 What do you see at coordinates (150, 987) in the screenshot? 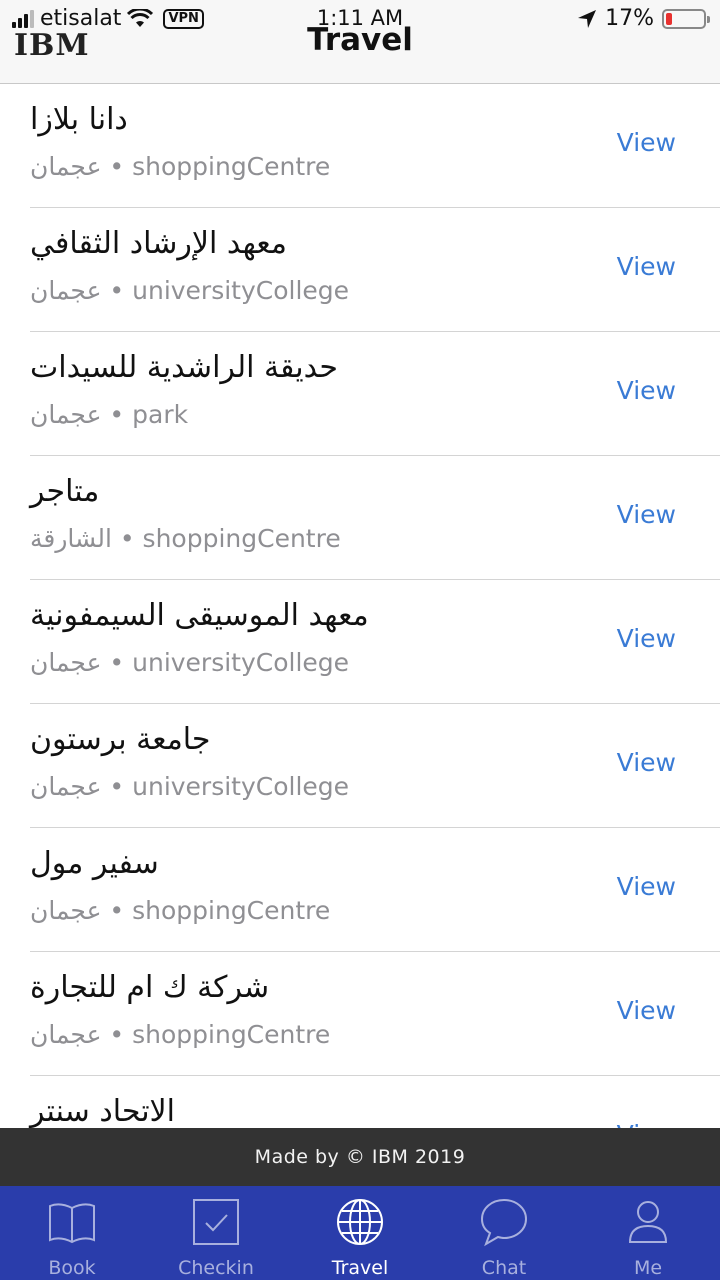
I see `place-name: شركة ك ام للتجارة` at bounding box center [150, 987].